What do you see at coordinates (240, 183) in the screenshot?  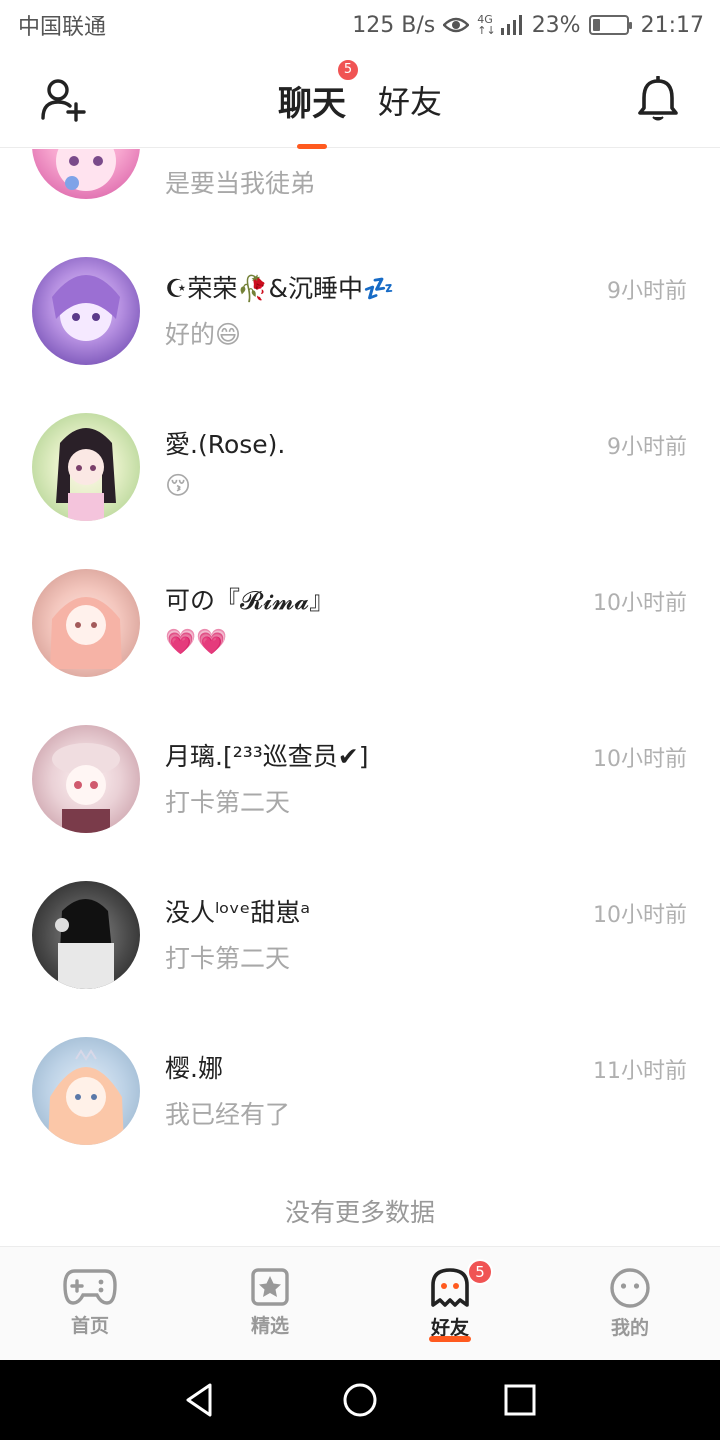 I see `chat-message: 是要当我徒弟` at bounding box center [240, 183].